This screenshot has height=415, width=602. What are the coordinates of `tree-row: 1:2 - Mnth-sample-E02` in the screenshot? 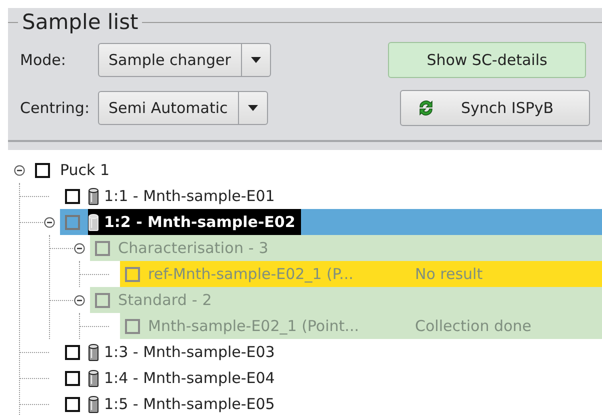 It's located at (331, 222).